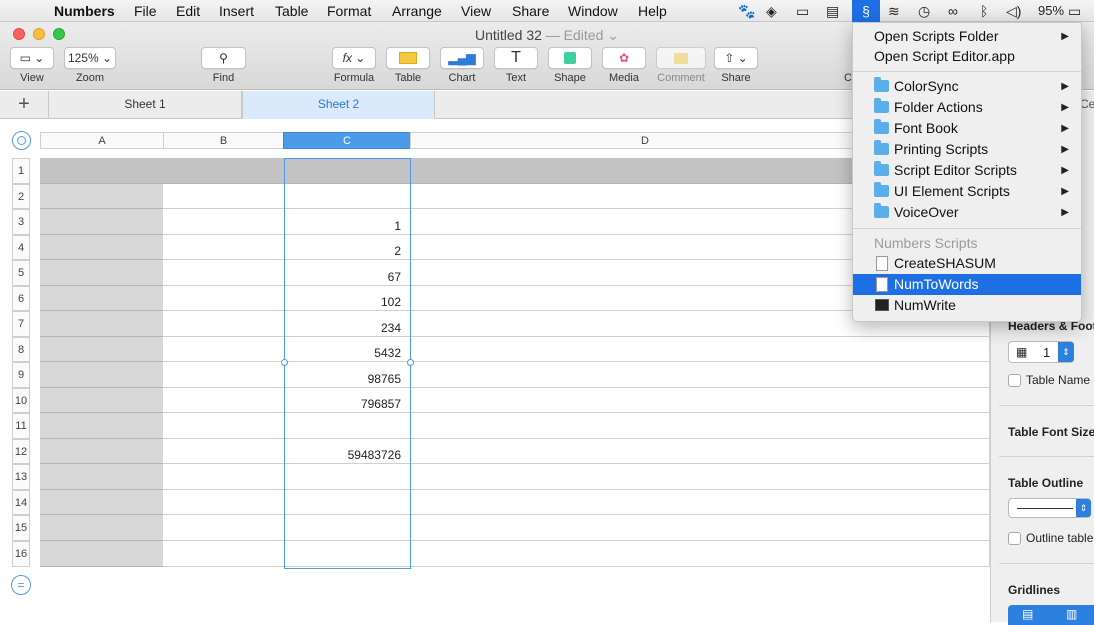  Describe the element at coordinates (21, 451) in the screenshot. I see `row-header-12: 12` at that location.